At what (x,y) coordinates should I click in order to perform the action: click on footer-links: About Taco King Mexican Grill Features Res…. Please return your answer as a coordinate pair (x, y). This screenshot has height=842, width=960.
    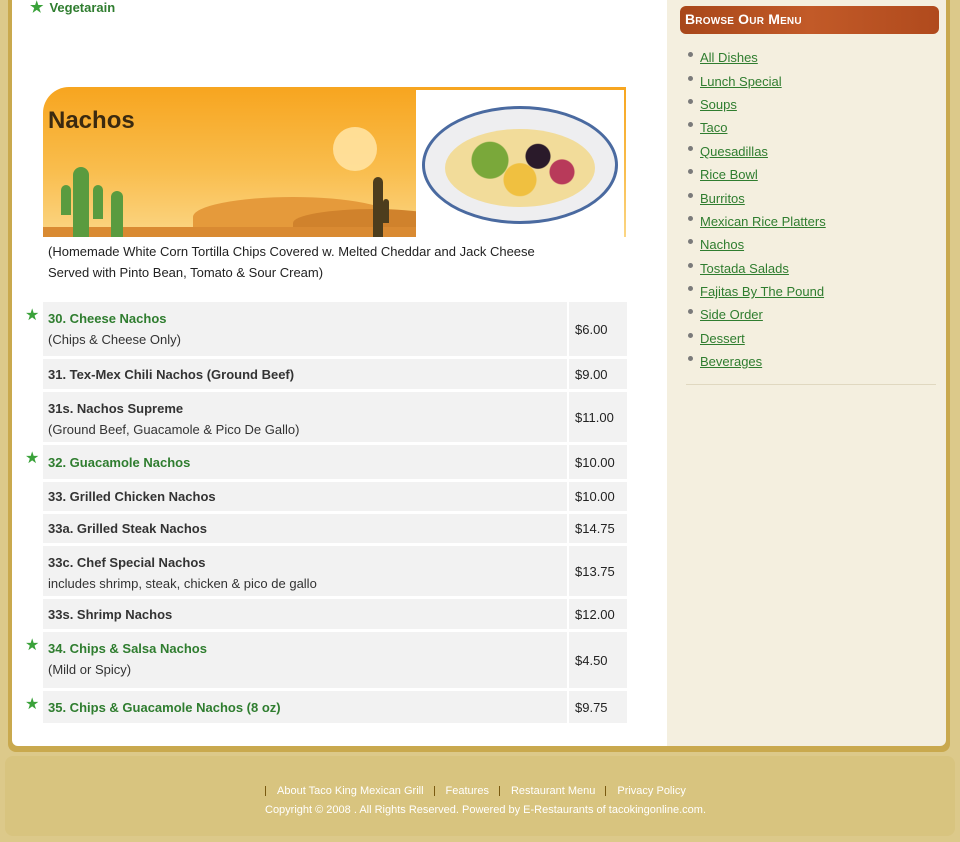
    Looking at the image, I should click on (480, 791).